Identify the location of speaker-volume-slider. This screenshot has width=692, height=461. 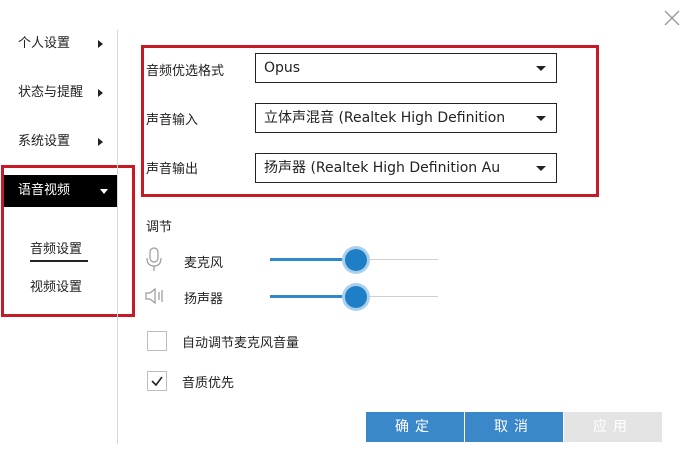
(354, 297).